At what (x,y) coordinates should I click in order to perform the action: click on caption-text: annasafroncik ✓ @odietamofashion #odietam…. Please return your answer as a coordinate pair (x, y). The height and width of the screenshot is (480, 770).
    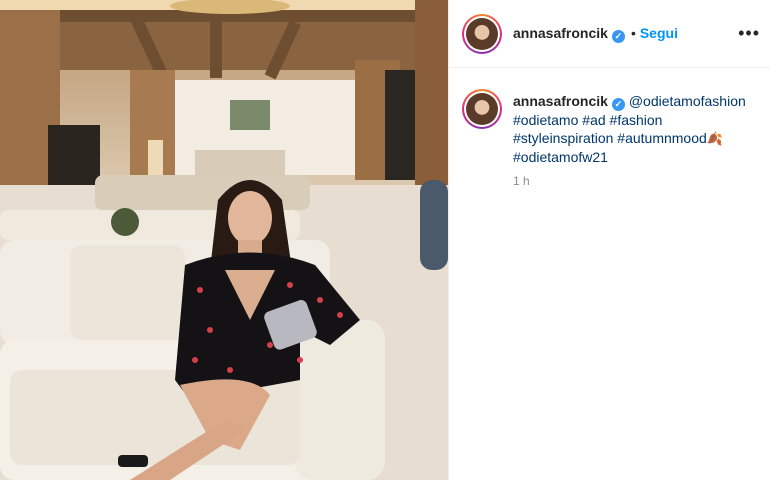
    Looking at the image, I should click on (638, 129).